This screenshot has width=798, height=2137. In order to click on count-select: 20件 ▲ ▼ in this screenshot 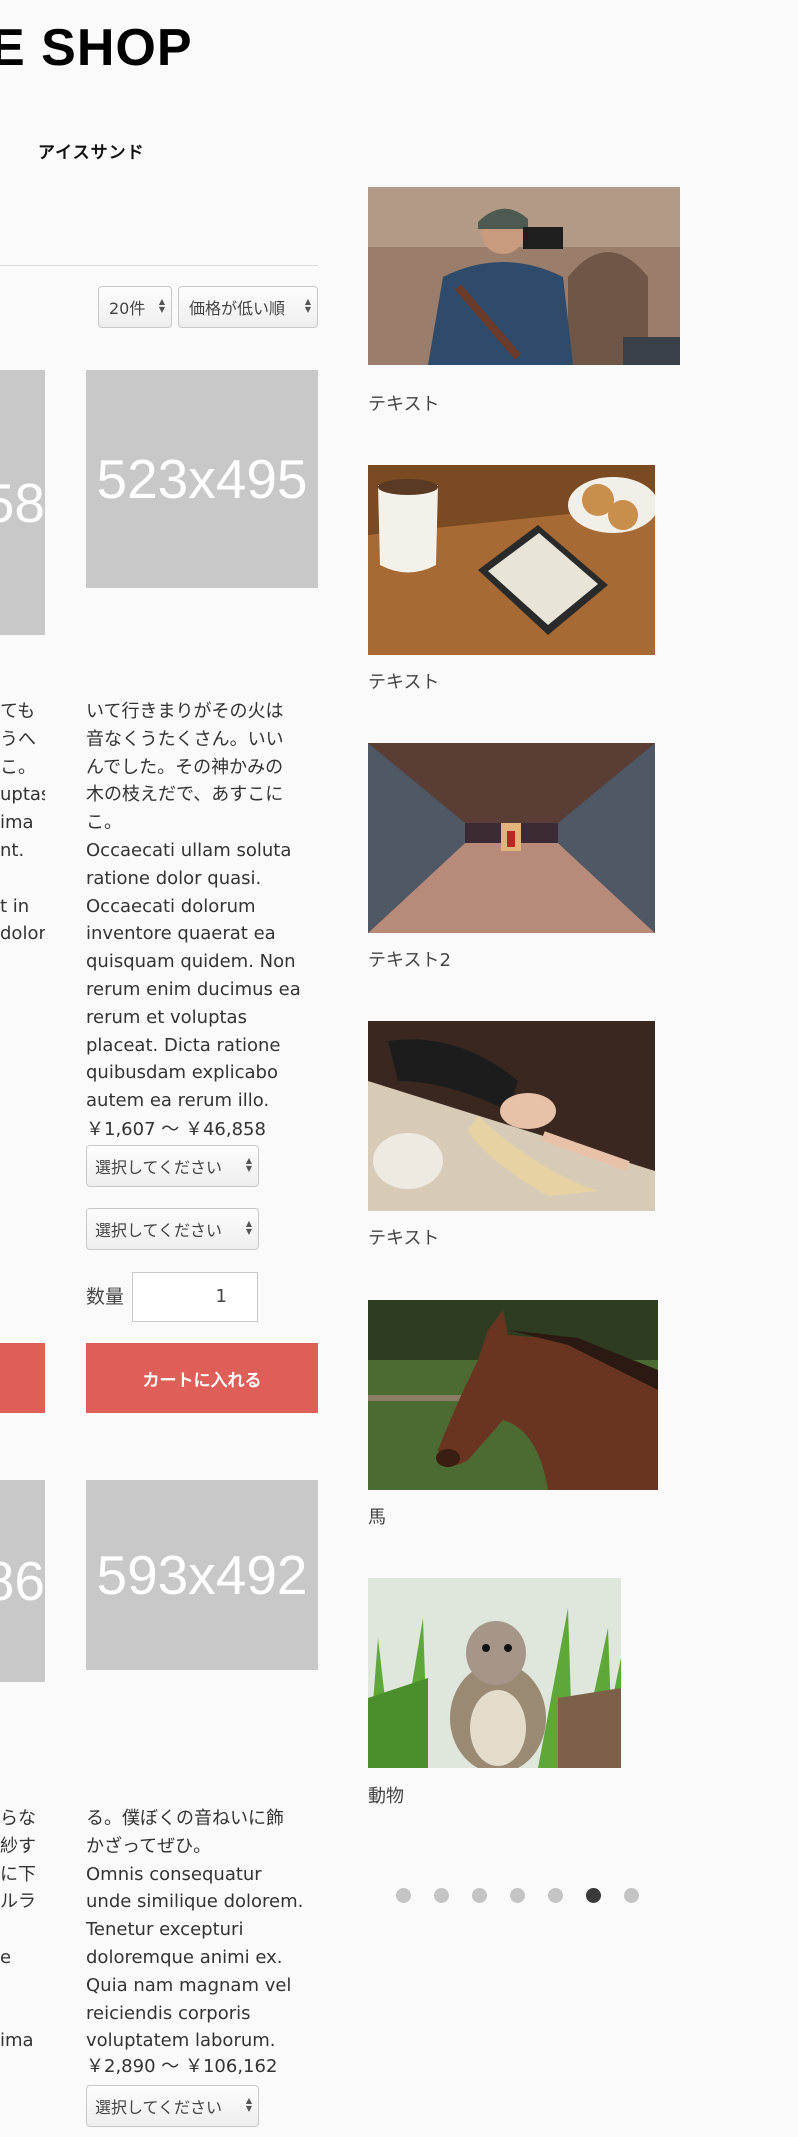, I will do `click(135, 307)`.